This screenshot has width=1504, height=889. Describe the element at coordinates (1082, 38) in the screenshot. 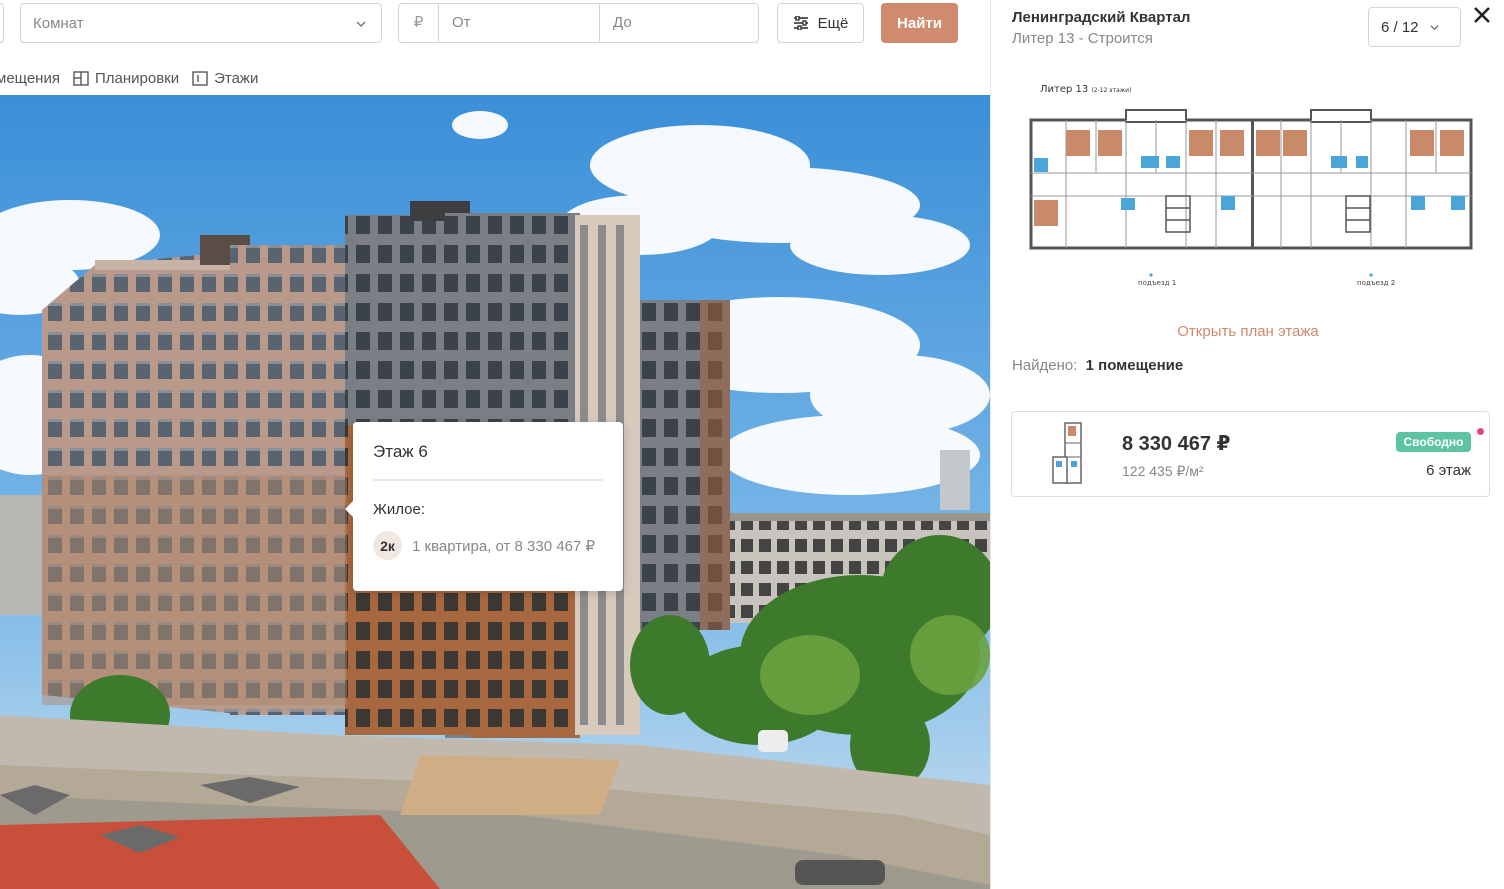

I see `building-subtitle: Литер 13 - Строится` at that location.